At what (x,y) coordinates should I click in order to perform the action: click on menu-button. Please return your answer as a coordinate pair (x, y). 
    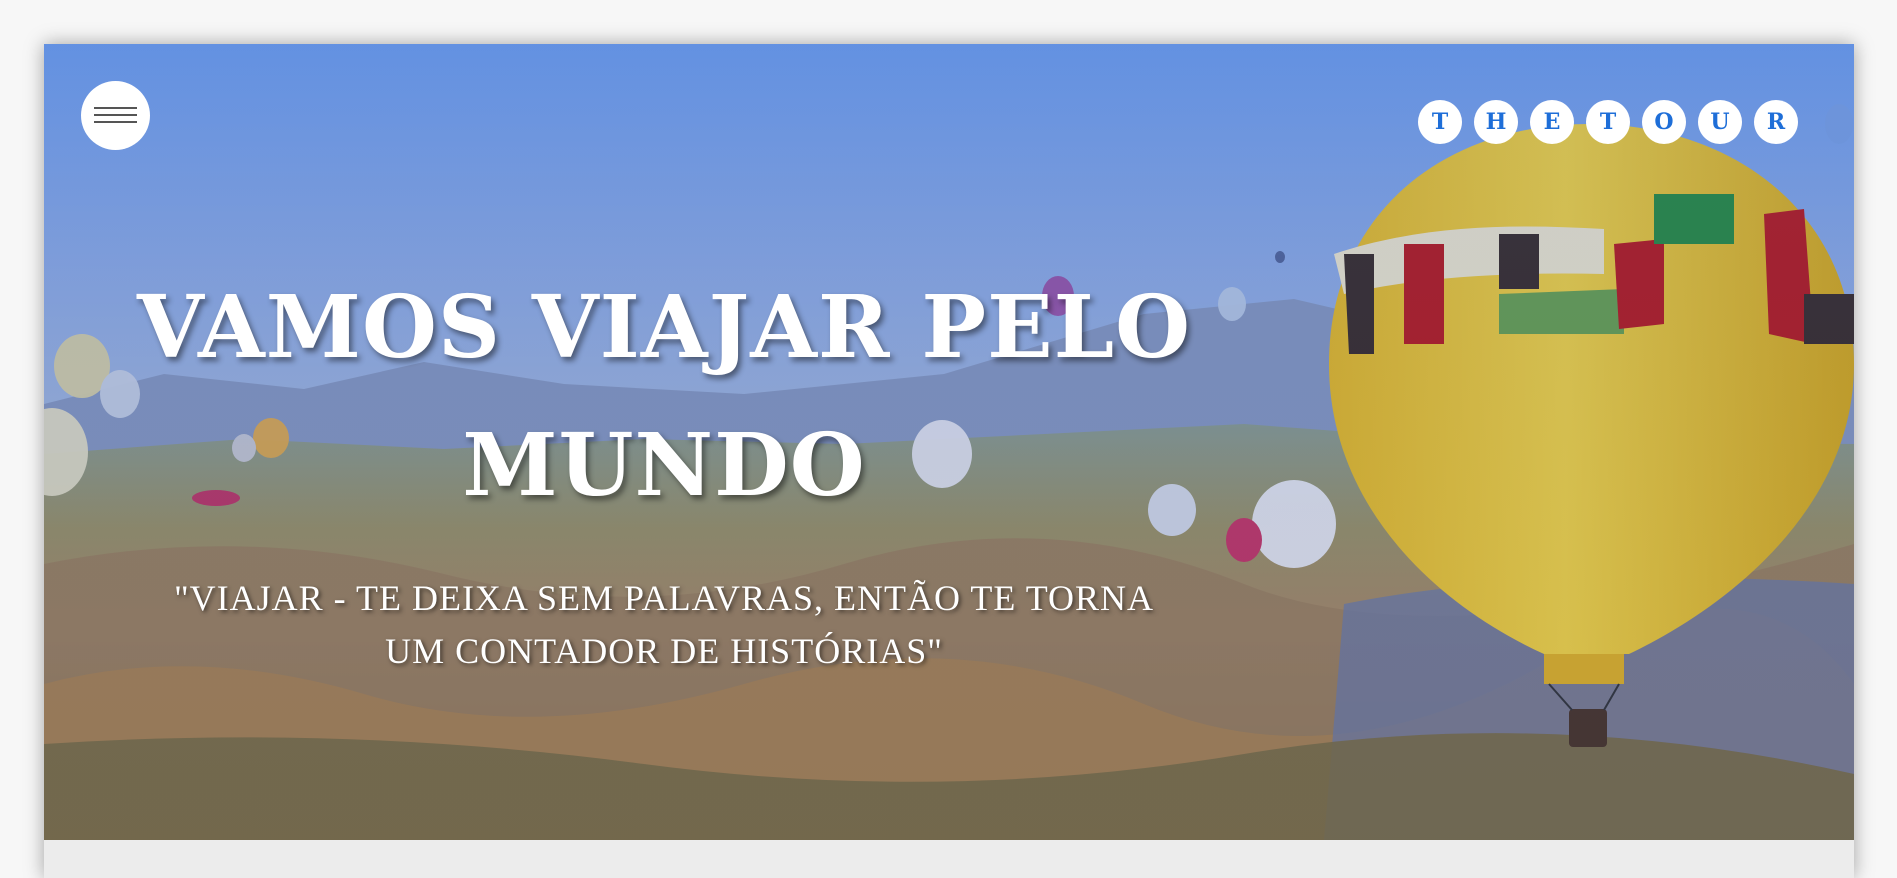
    Looking at the image, I should click on (115, 115).